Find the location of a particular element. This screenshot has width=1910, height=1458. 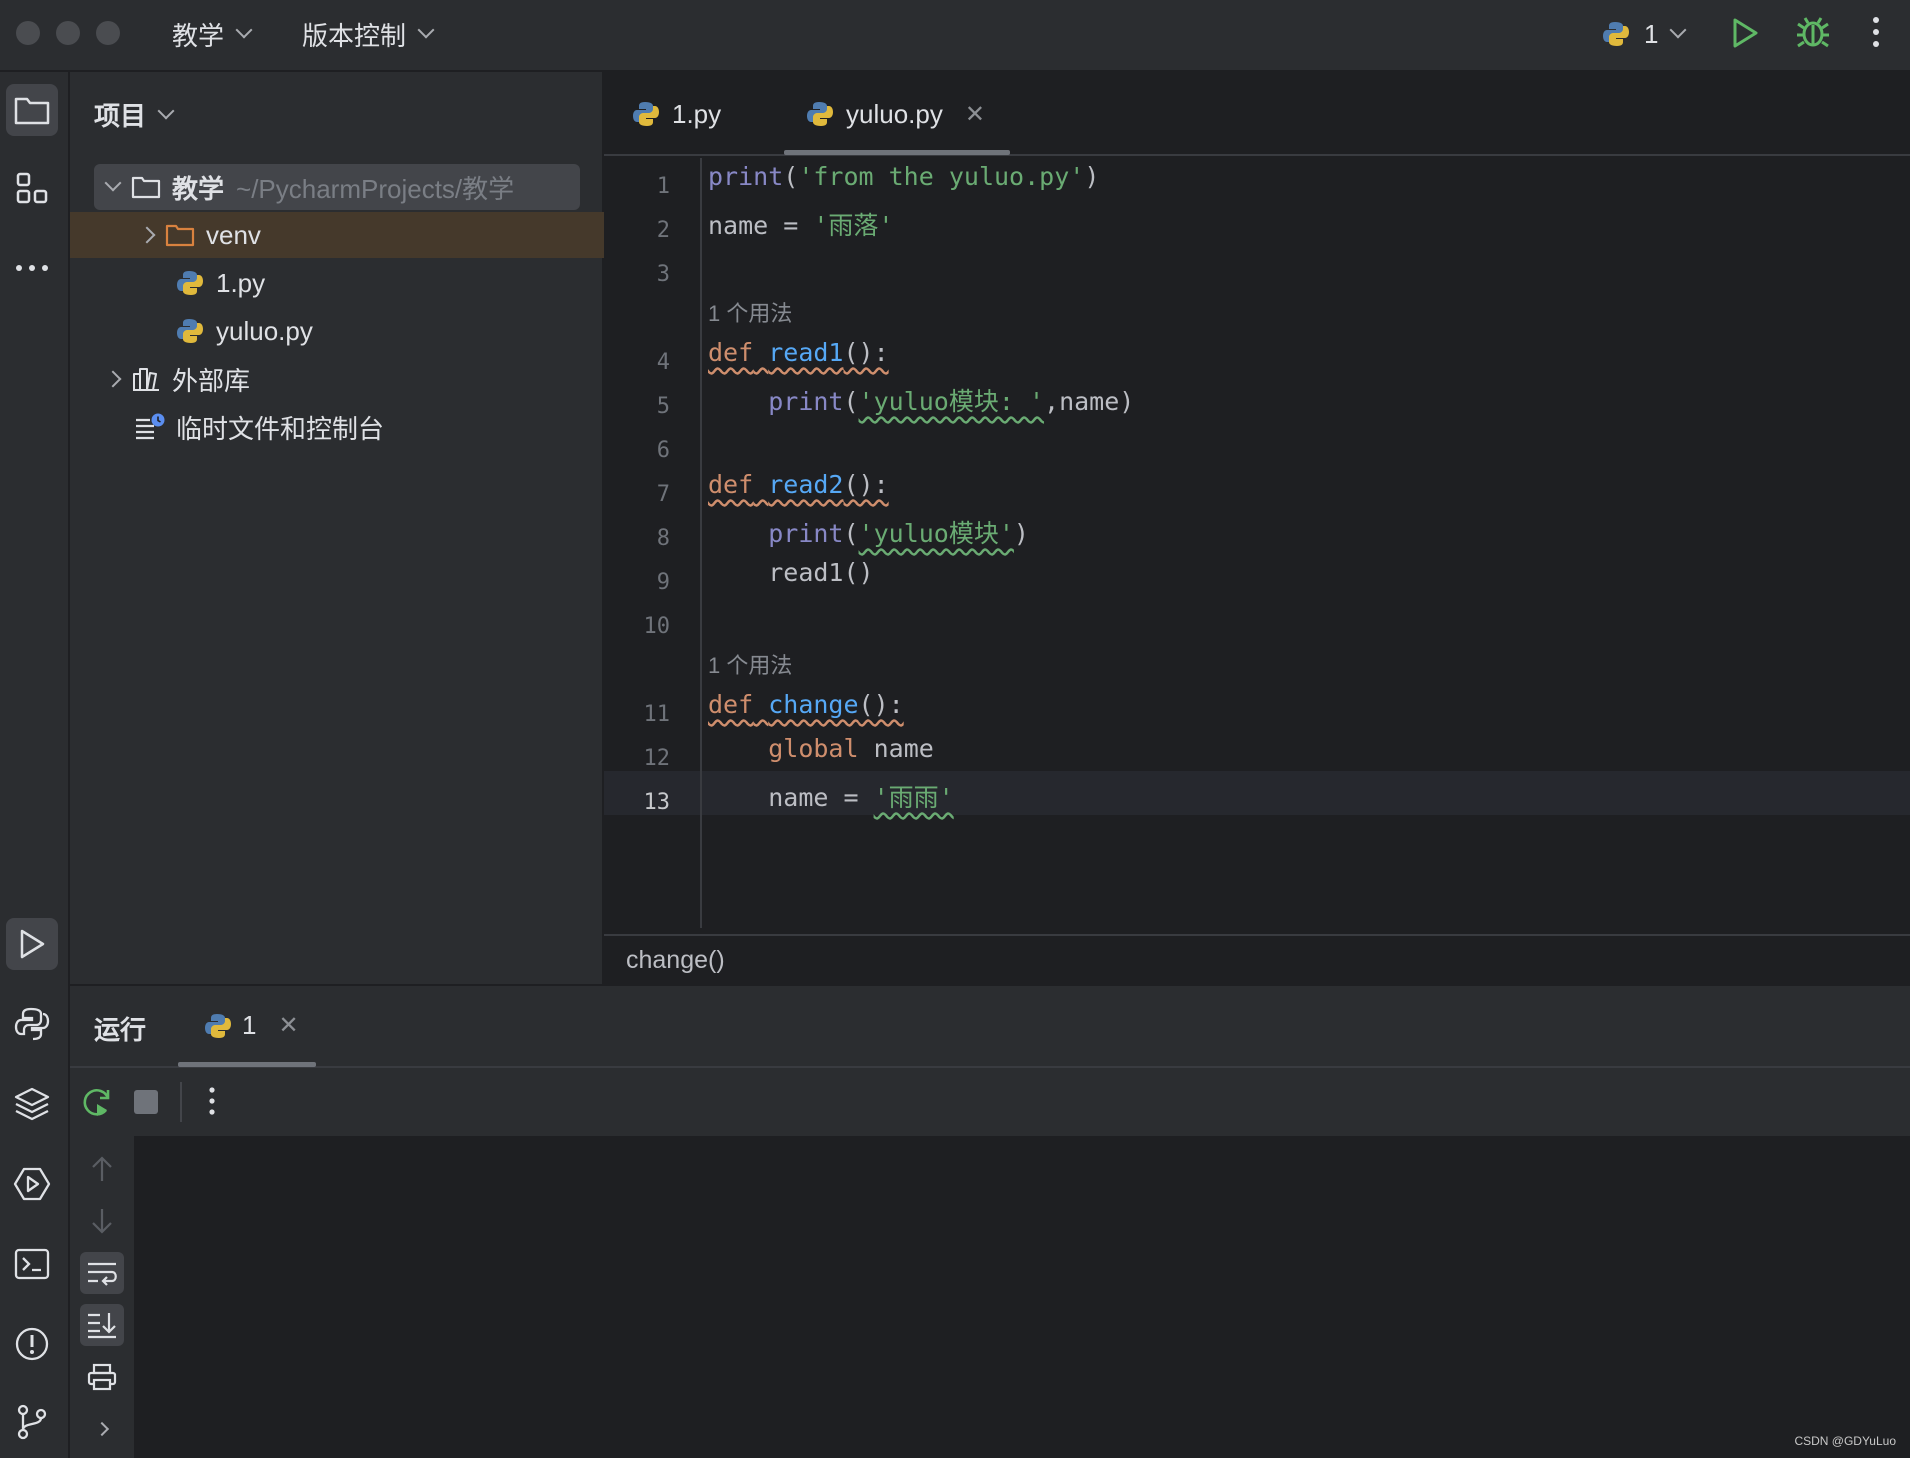

expand-toolbar-button is located at coordinates (102, 1429).